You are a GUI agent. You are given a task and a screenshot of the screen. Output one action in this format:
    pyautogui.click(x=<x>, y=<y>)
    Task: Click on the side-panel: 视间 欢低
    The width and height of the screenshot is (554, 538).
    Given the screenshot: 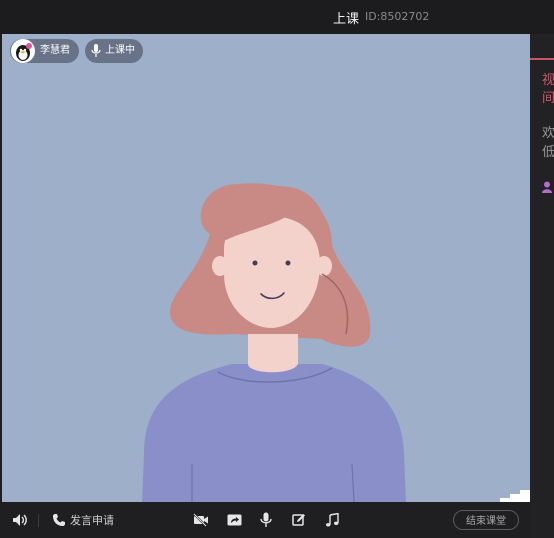 What is the action you would take?
    pyautogui.click(x=542, y=286)
    